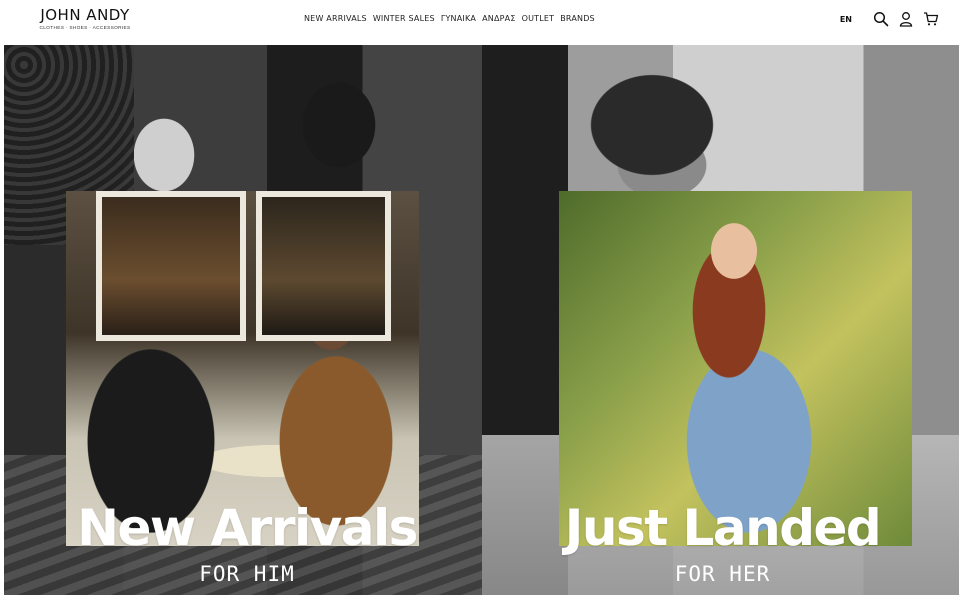  Describe the element at coordinates (85, 15) in the screenshot. I see `logo-name: JOHN ANDY` at that location.